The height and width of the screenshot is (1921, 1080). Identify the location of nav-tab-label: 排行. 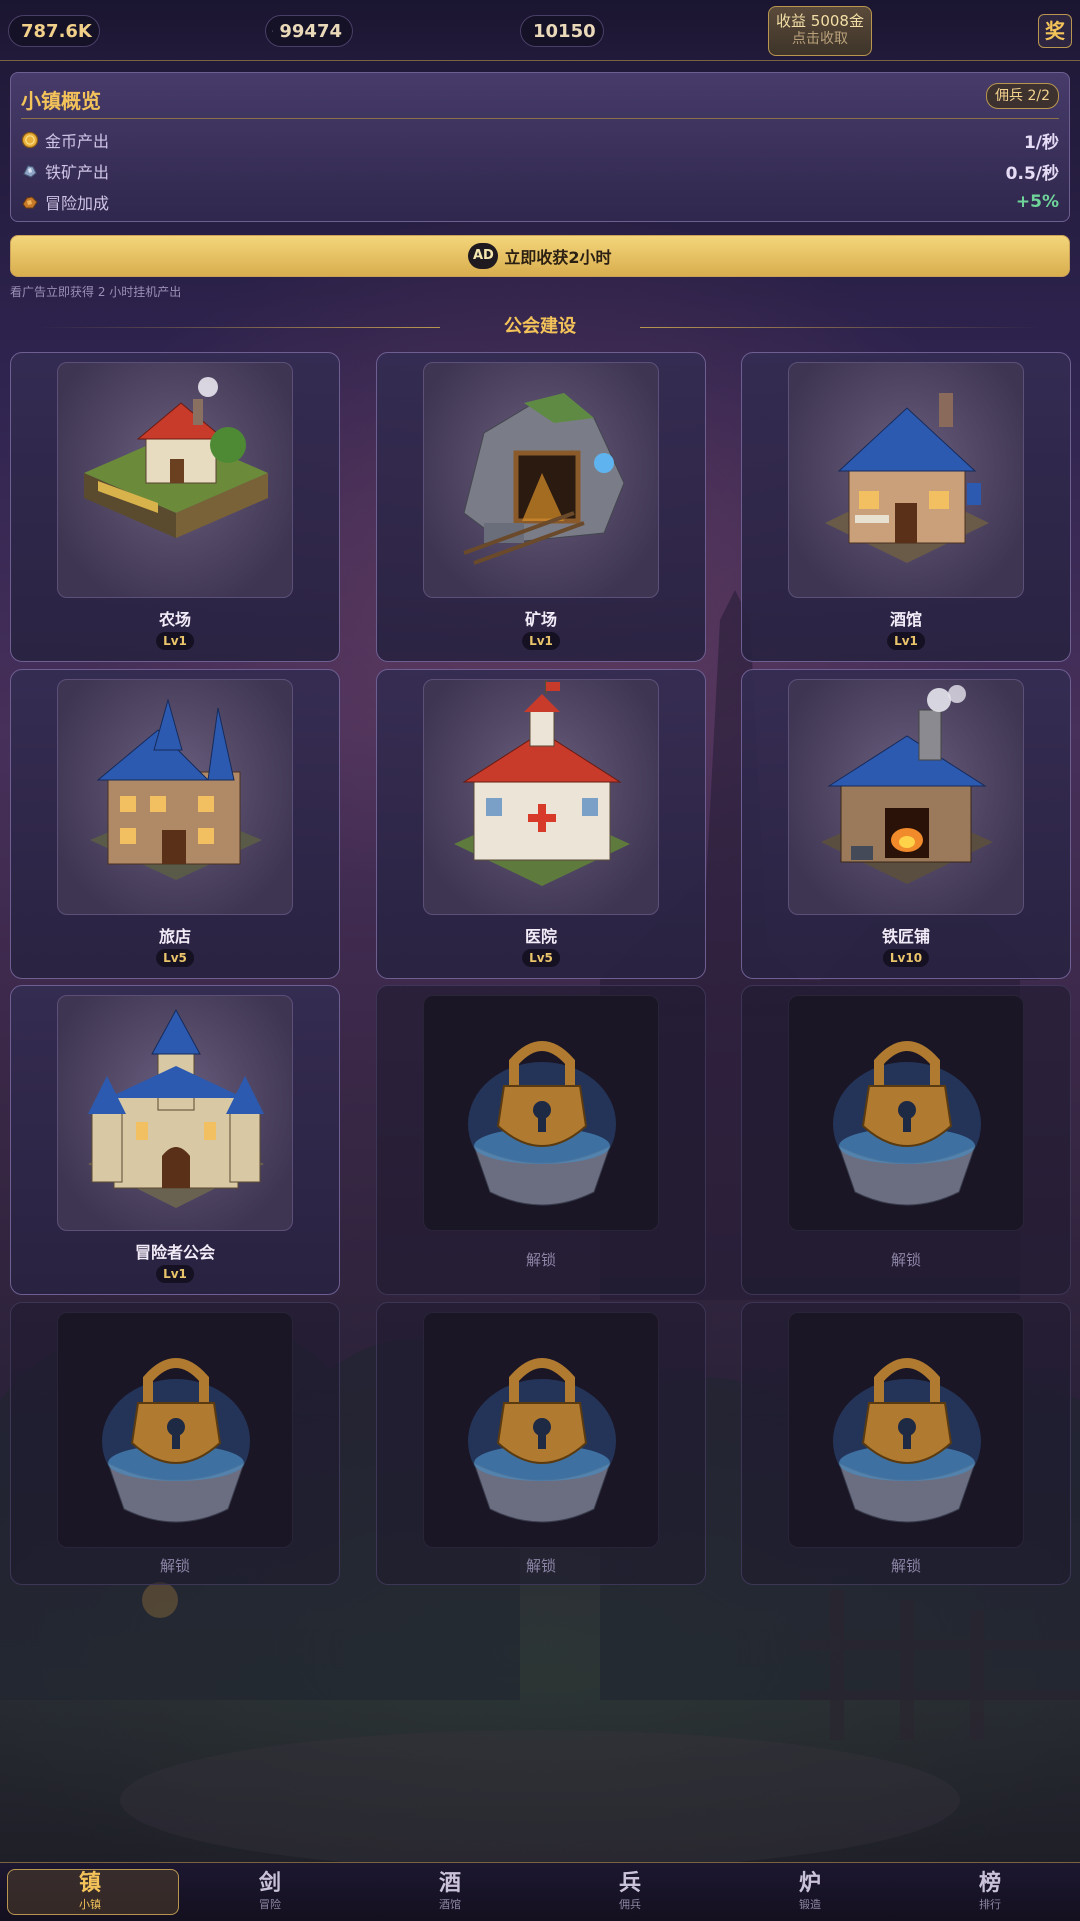
(990, 1905).